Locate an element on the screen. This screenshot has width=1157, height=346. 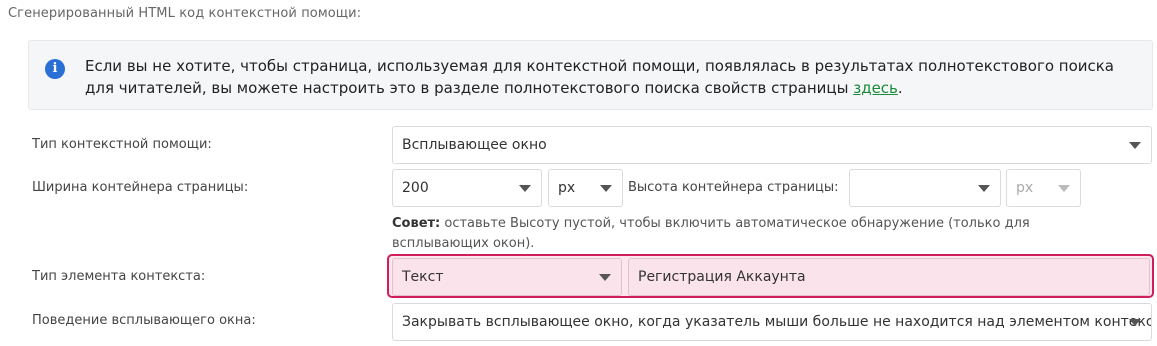
popup-behavior-label: Поведение всплывающего окна: is located at coordinates (144, 320).